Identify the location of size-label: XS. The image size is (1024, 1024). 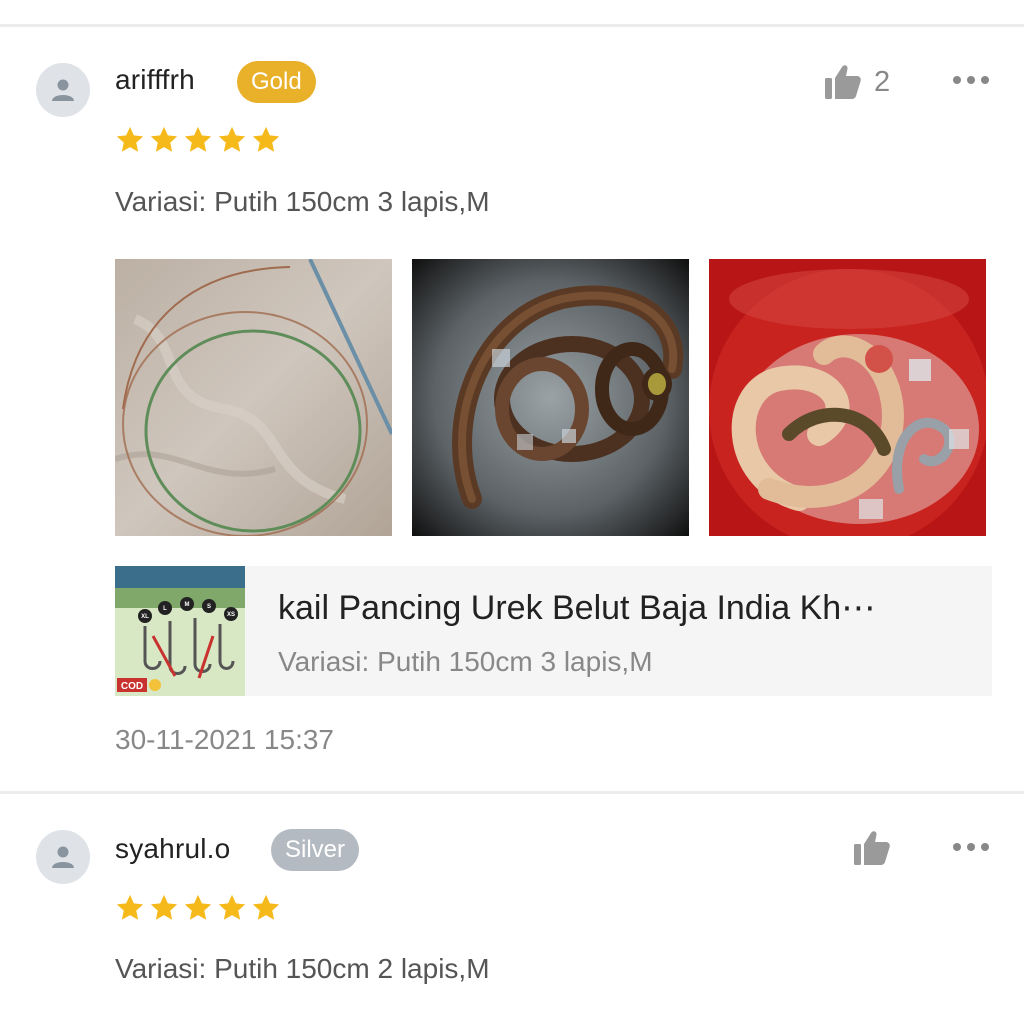
(231, 615).